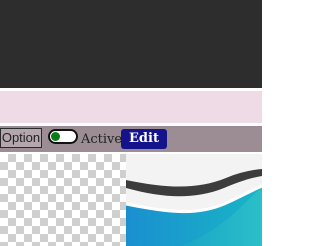 This screenshot has height=246, width=320. Describe the element at coordinates (144, 139) in the screenshot. I see `edit-button: Edit` at that location.